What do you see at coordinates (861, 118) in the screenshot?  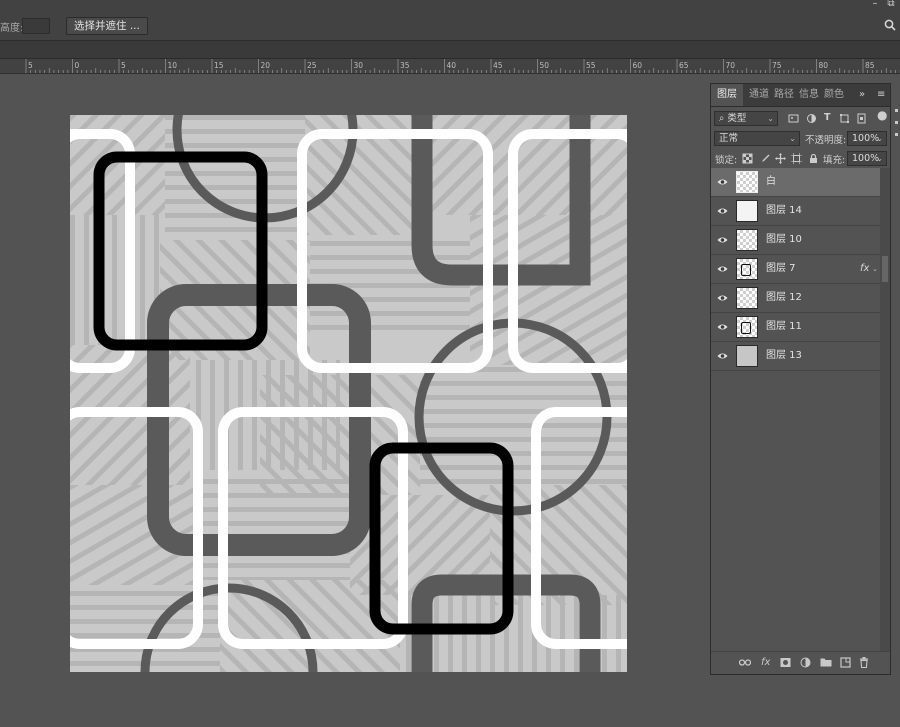 I see `smart-object-filter-icon` at bounding box center [861, 118].